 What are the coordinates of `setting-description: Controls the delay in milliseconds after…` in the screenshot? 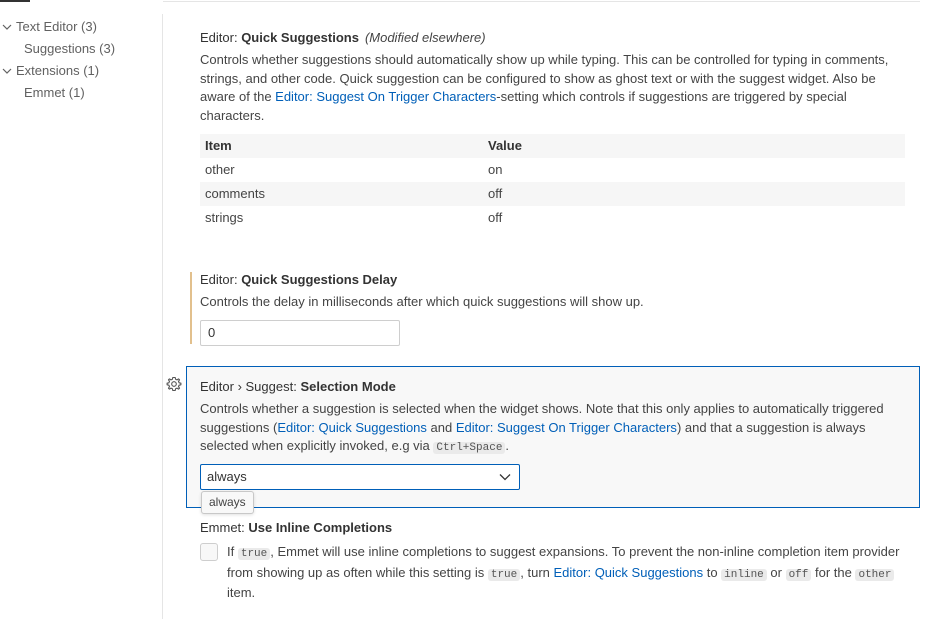 It's located at (422, 301).